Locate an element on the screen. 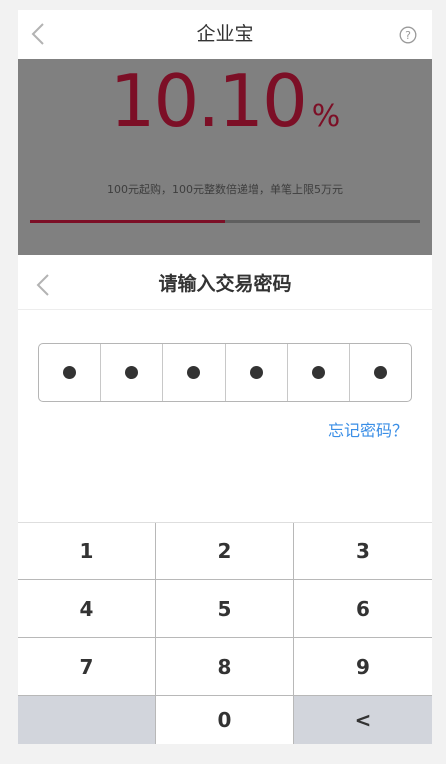 The image size is (446, 764). annual-rate: 10.10% is located at coordinates (225, 101).